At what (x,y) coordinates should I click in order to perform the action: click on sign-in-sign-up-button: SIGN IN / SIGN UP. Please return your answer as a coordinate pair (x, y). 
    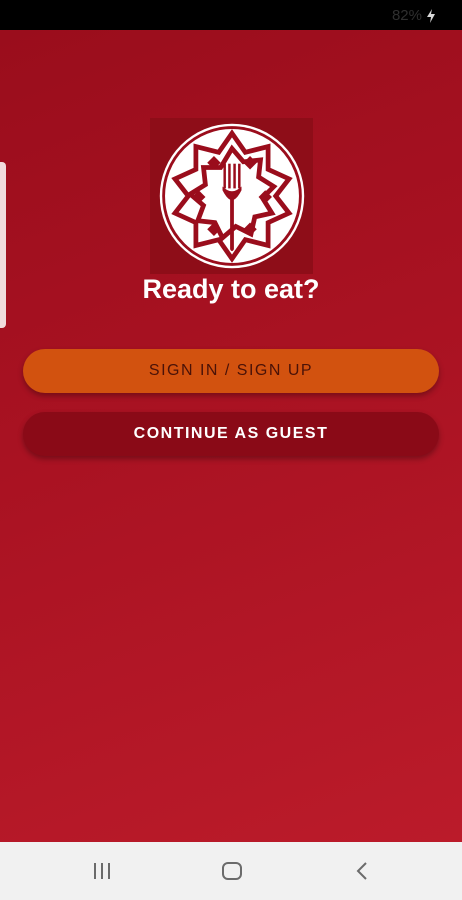
    Looking at the image, I should click on (231, 371).